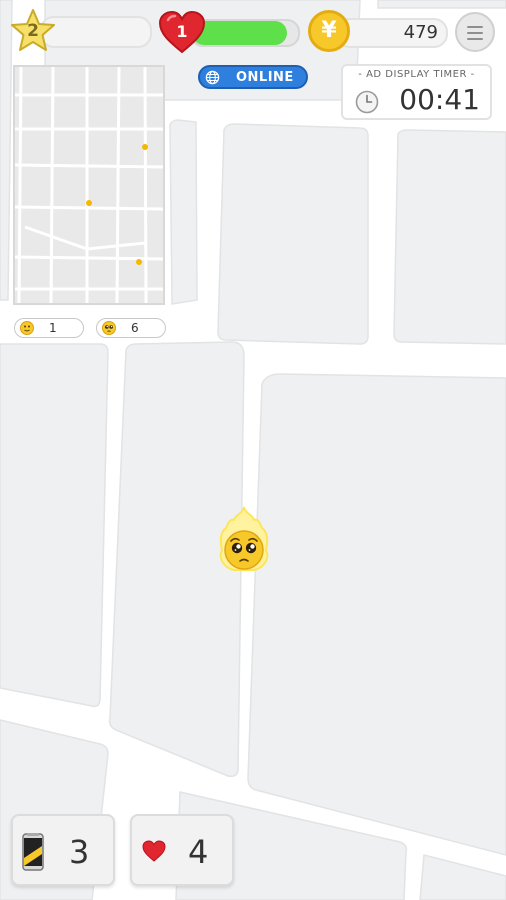 Image resolution: width=506 pixels, height=900 pixels. What do you see at coordinates (53, 328) in the screenshot?
I see `smiley-count: 1` at bounding box center [53, 328].